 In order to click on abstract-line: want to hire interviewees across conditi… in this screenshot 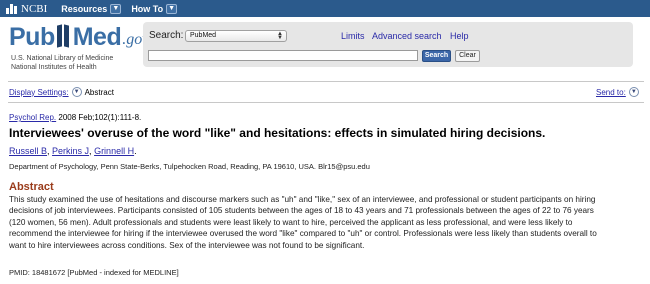, I will do `click(187, 245)`.